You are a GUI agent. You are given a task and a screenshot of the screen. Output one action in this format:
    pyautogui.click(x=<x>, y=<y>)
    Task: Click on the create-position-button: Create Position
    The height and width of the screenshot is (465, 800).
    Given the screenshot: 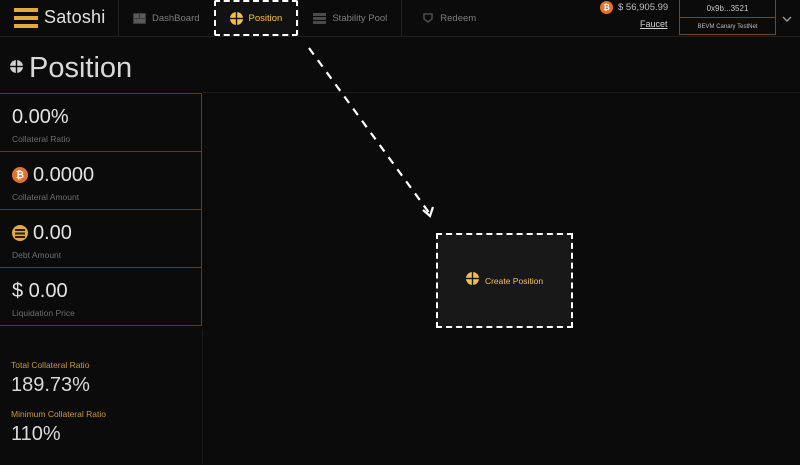 What is the action you would take?
    pyautogui.click(x=504, y=280)
    